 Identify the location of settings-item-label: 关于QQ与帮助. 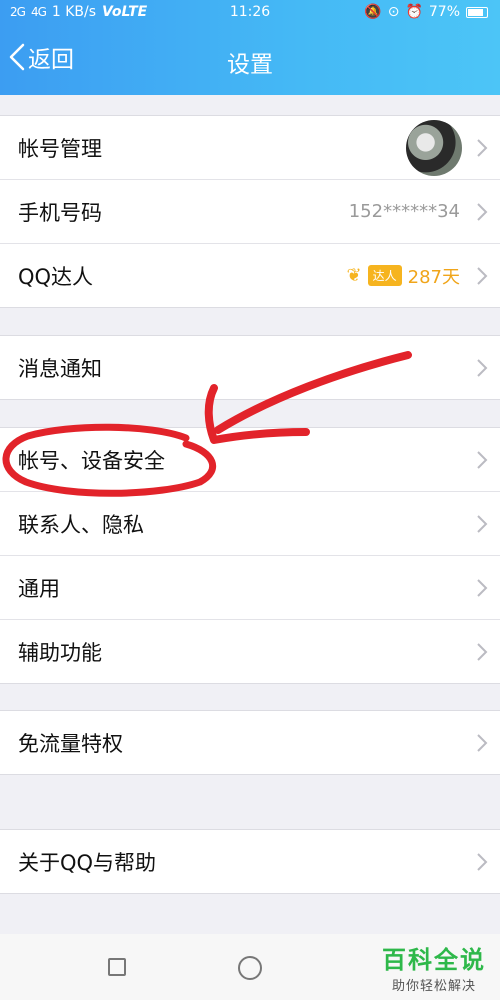
(87, 862).